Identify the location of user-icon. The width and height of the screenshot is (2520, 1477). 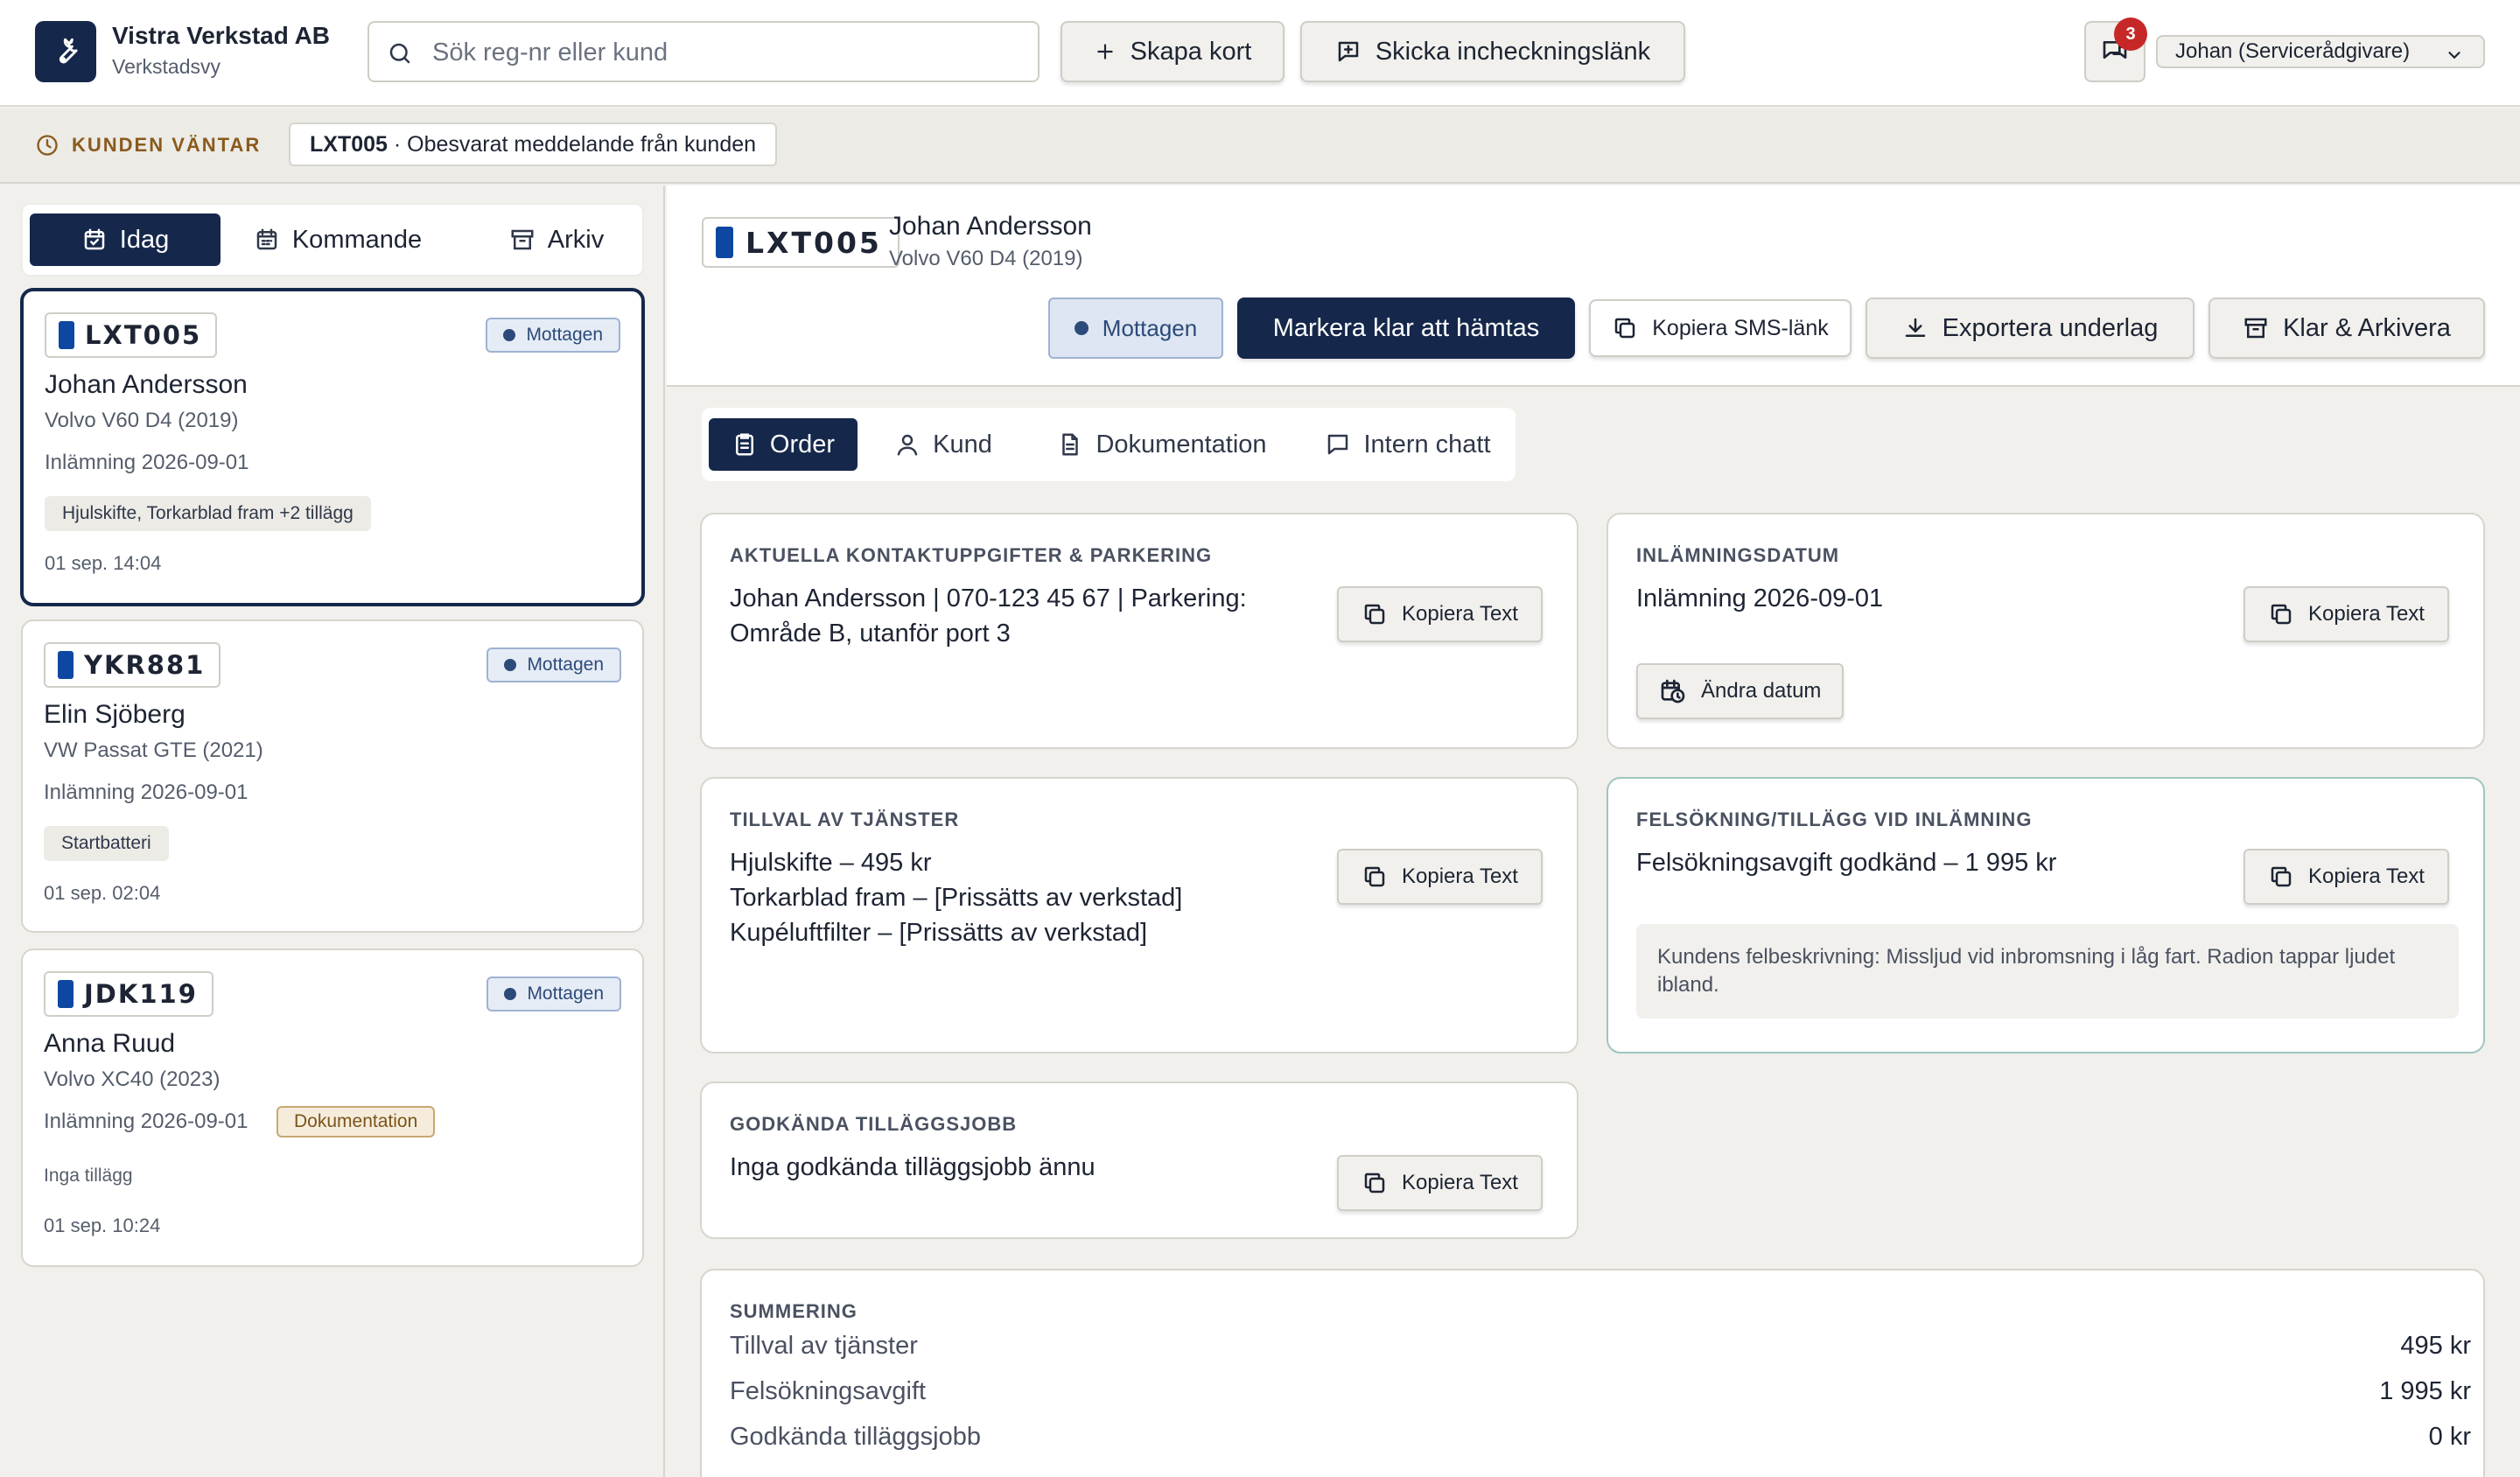
(907, 444).